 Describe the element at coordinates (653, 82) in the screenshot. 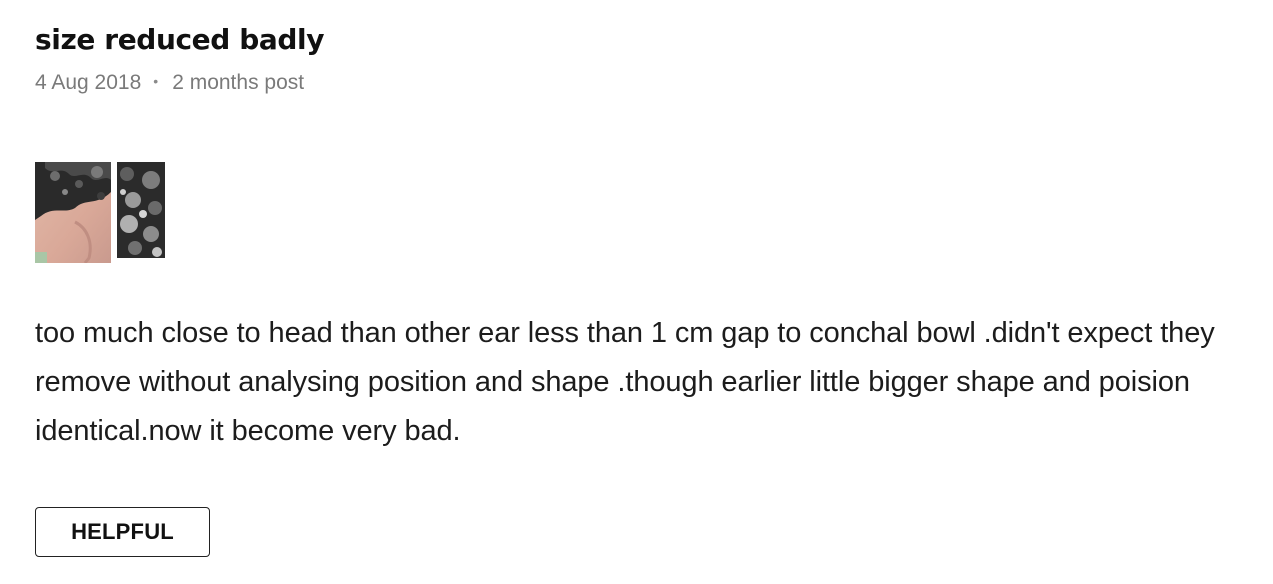

I see `review-meta: 4 Aug 2018 • 2 months post` at that location.